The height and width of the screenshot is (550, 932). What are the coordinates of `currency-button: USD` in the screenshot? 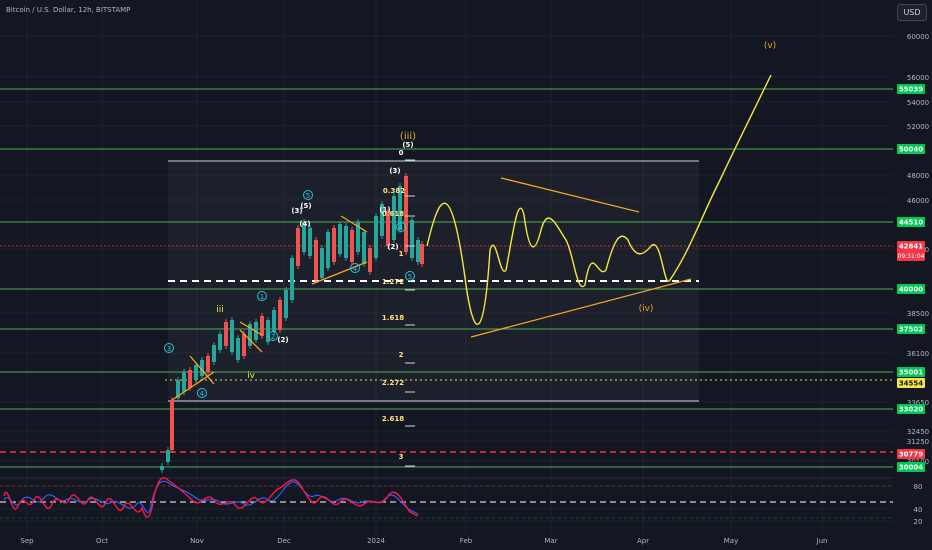 It's located at (912, 12).